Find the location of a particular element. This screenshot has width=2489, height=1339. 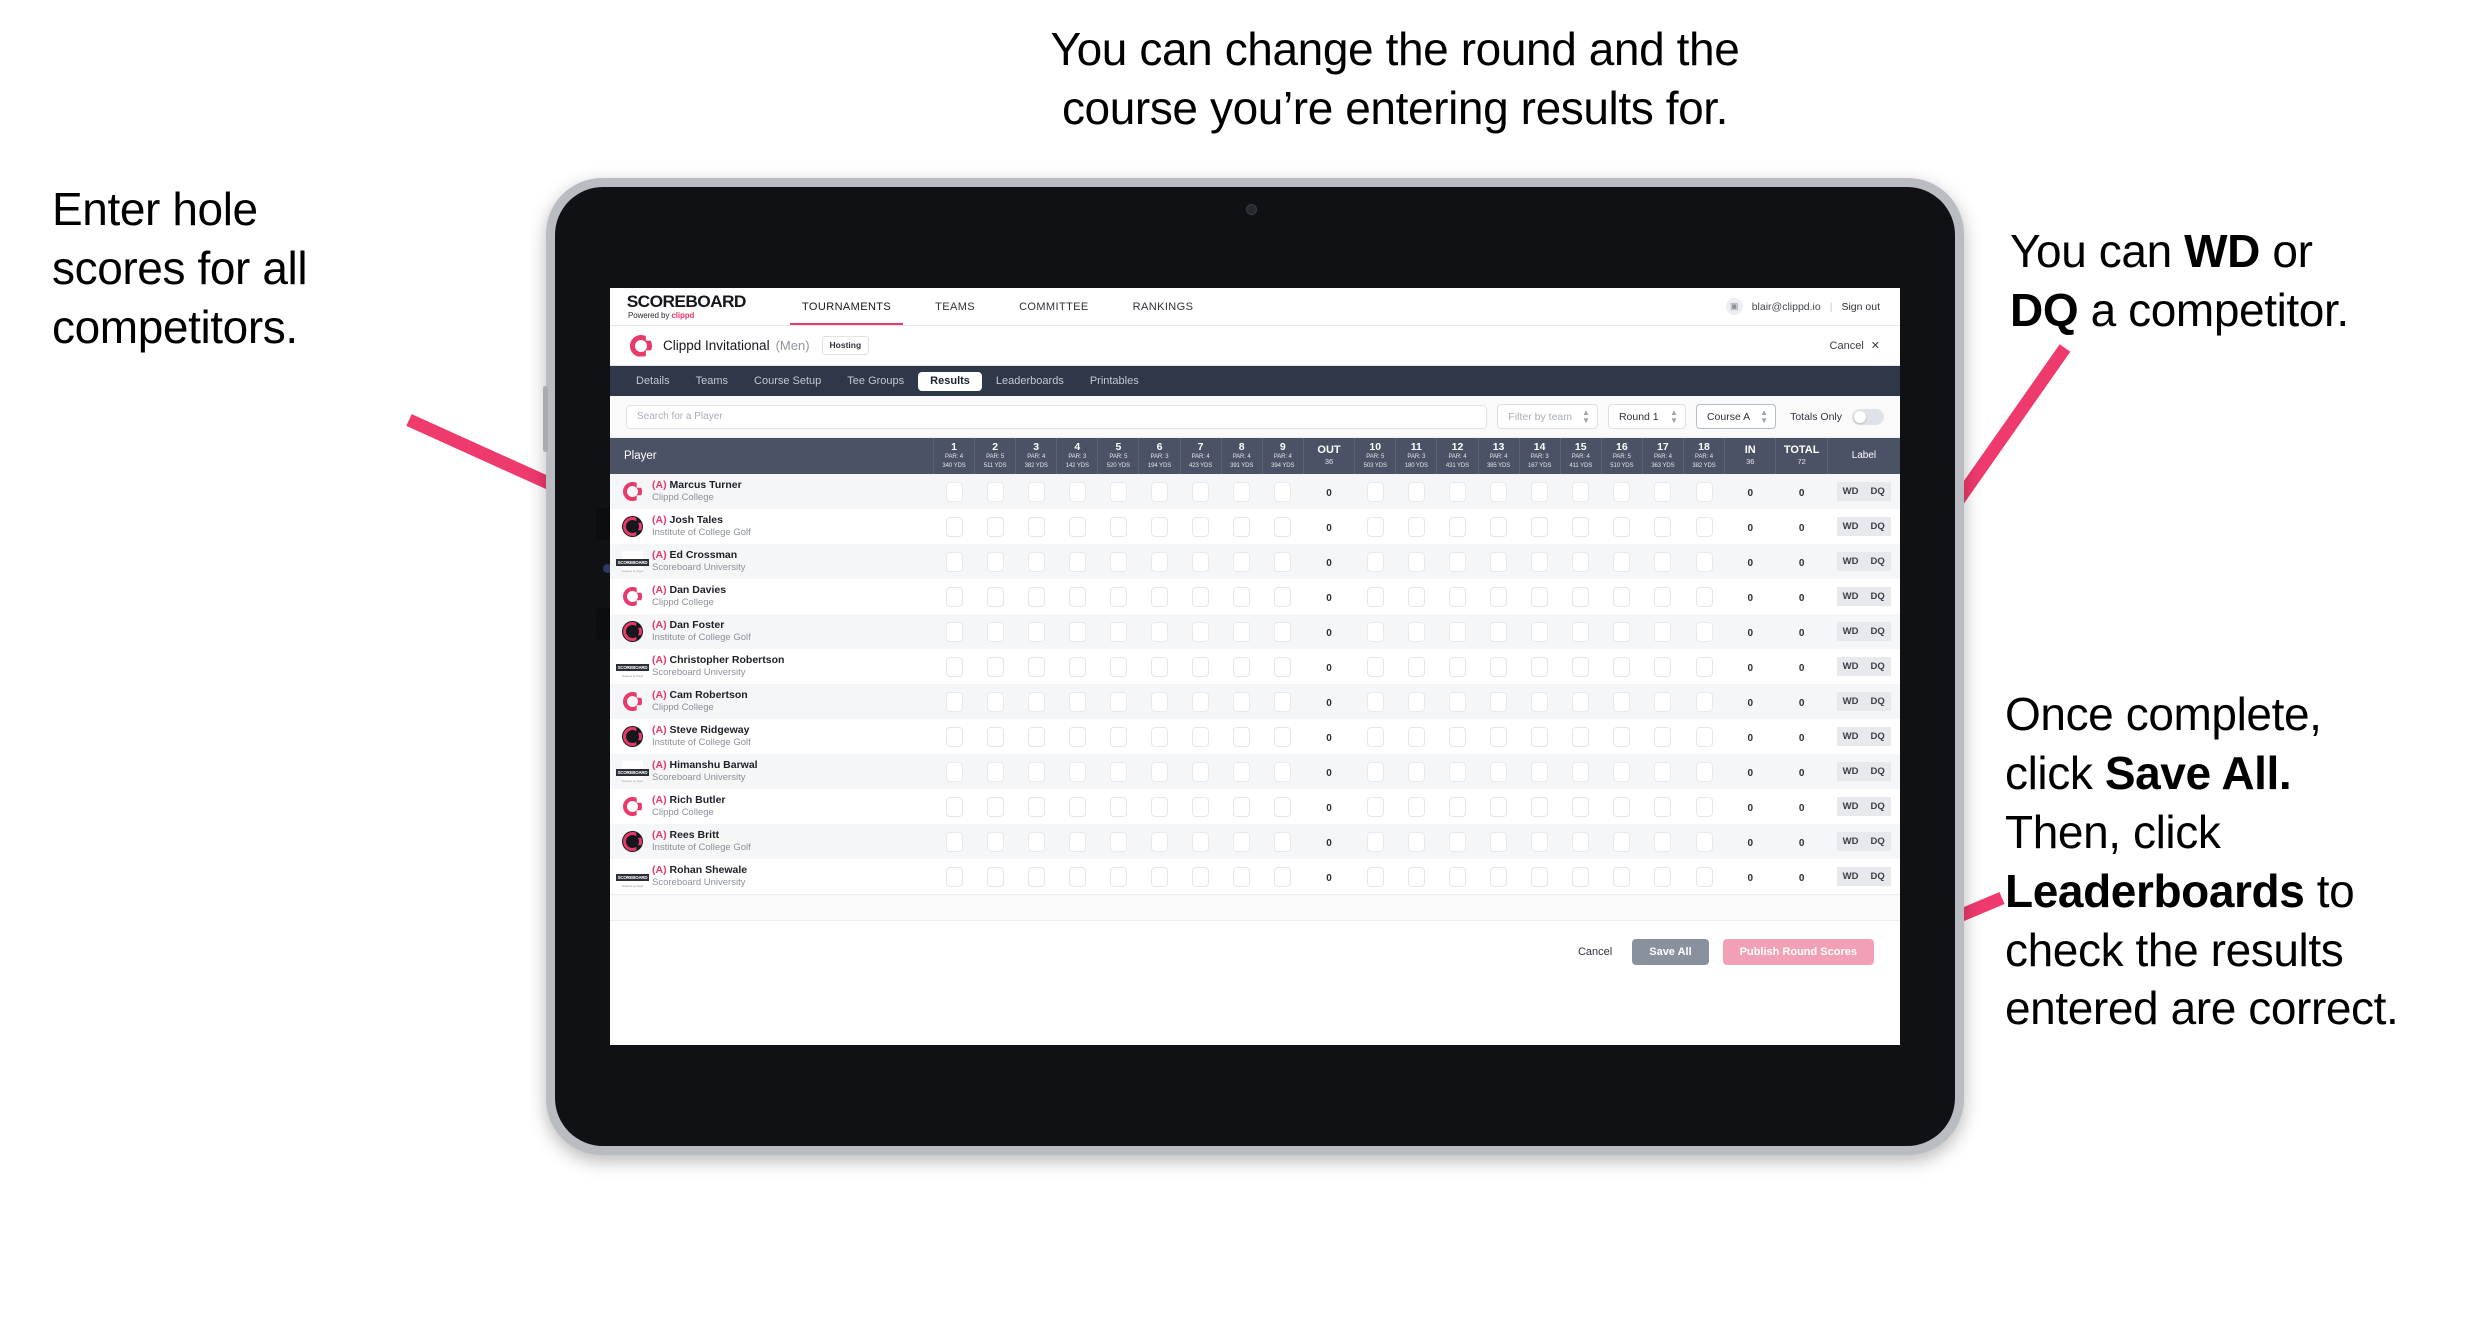

cancel-action-button: Cancel is located at coordinates (1595, 952).